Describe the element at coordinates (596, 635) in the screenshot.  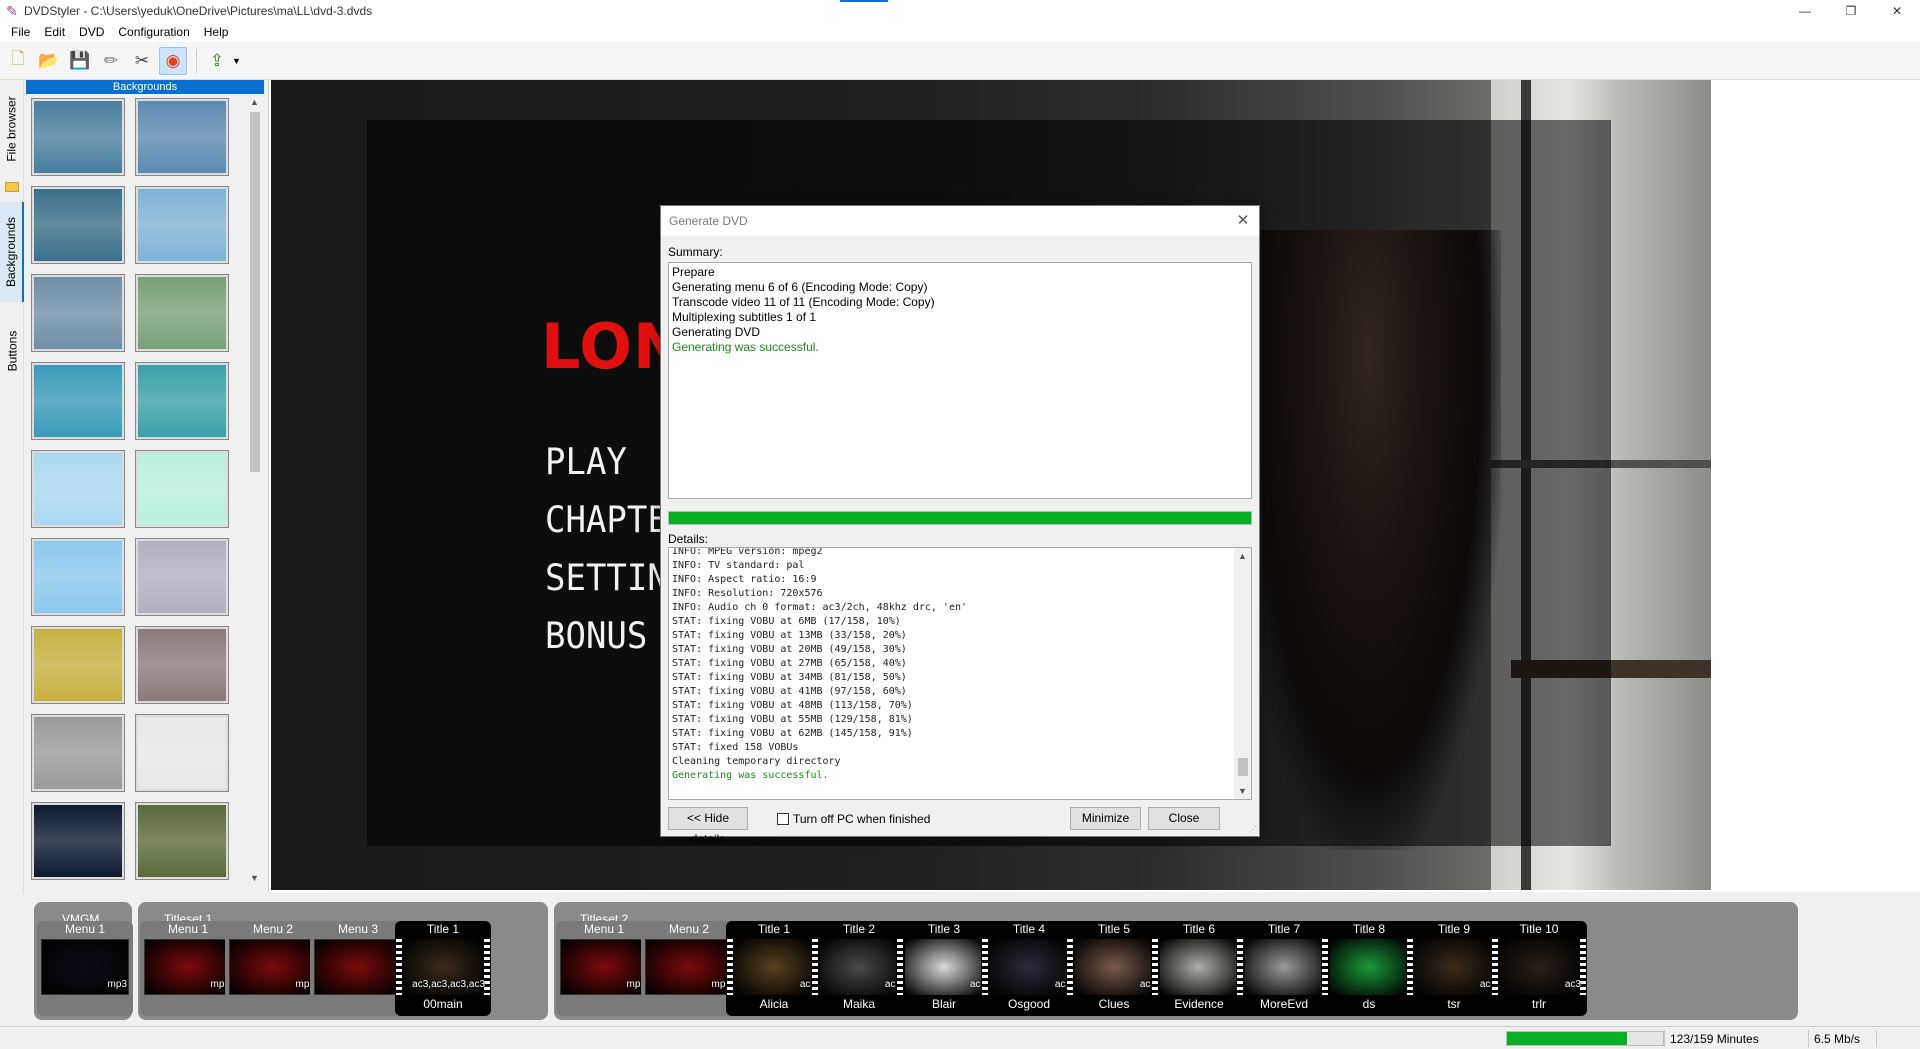
I see `menu-button-bonus: BONUS` at that location.